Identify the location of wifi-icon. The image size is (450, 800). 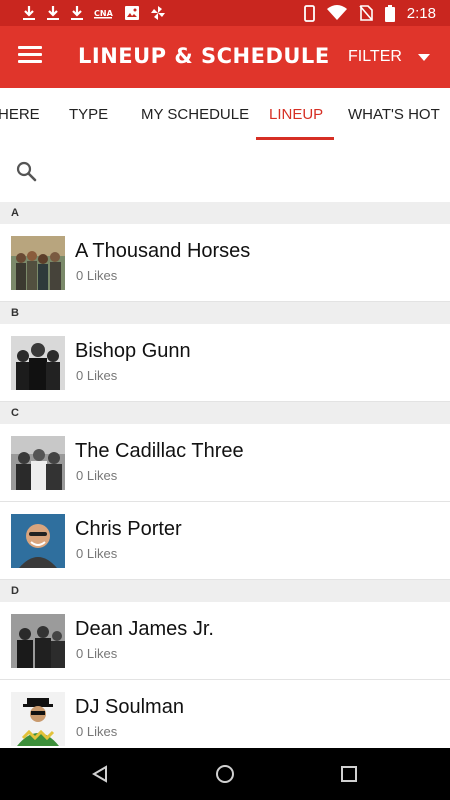
(336, 13).